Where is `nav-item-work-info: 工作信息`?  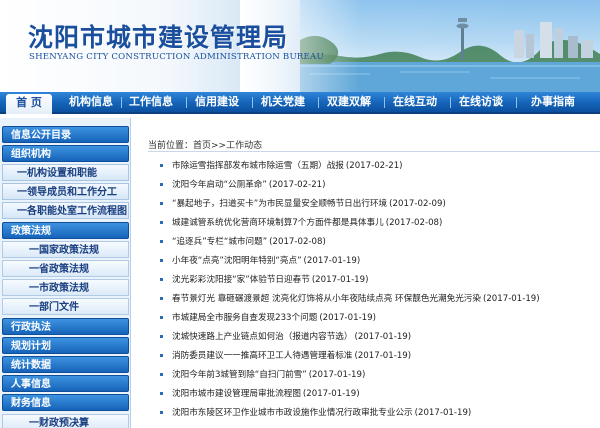 nav-item-work-info: 工作信息 is located at coordinates (151, 102).